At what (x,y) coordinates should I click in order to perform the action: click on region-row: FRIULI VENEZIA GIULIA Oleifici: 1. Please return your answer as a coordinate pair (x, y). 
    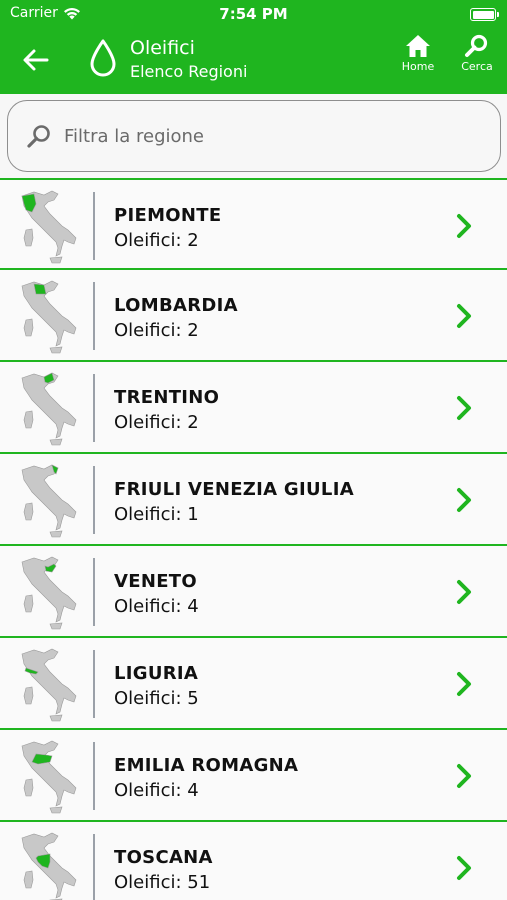
    Looking at the image, I should click on (253, 500).